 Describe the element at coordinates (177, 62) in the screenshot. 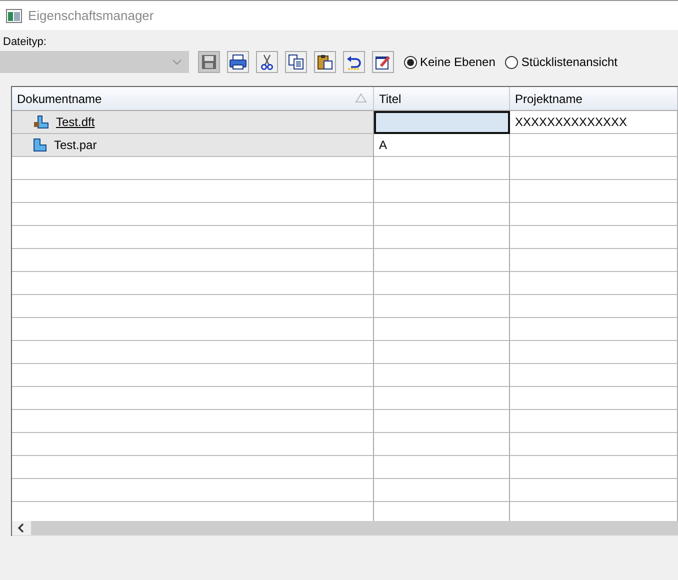

I see `chevron-down-icon` at that location.